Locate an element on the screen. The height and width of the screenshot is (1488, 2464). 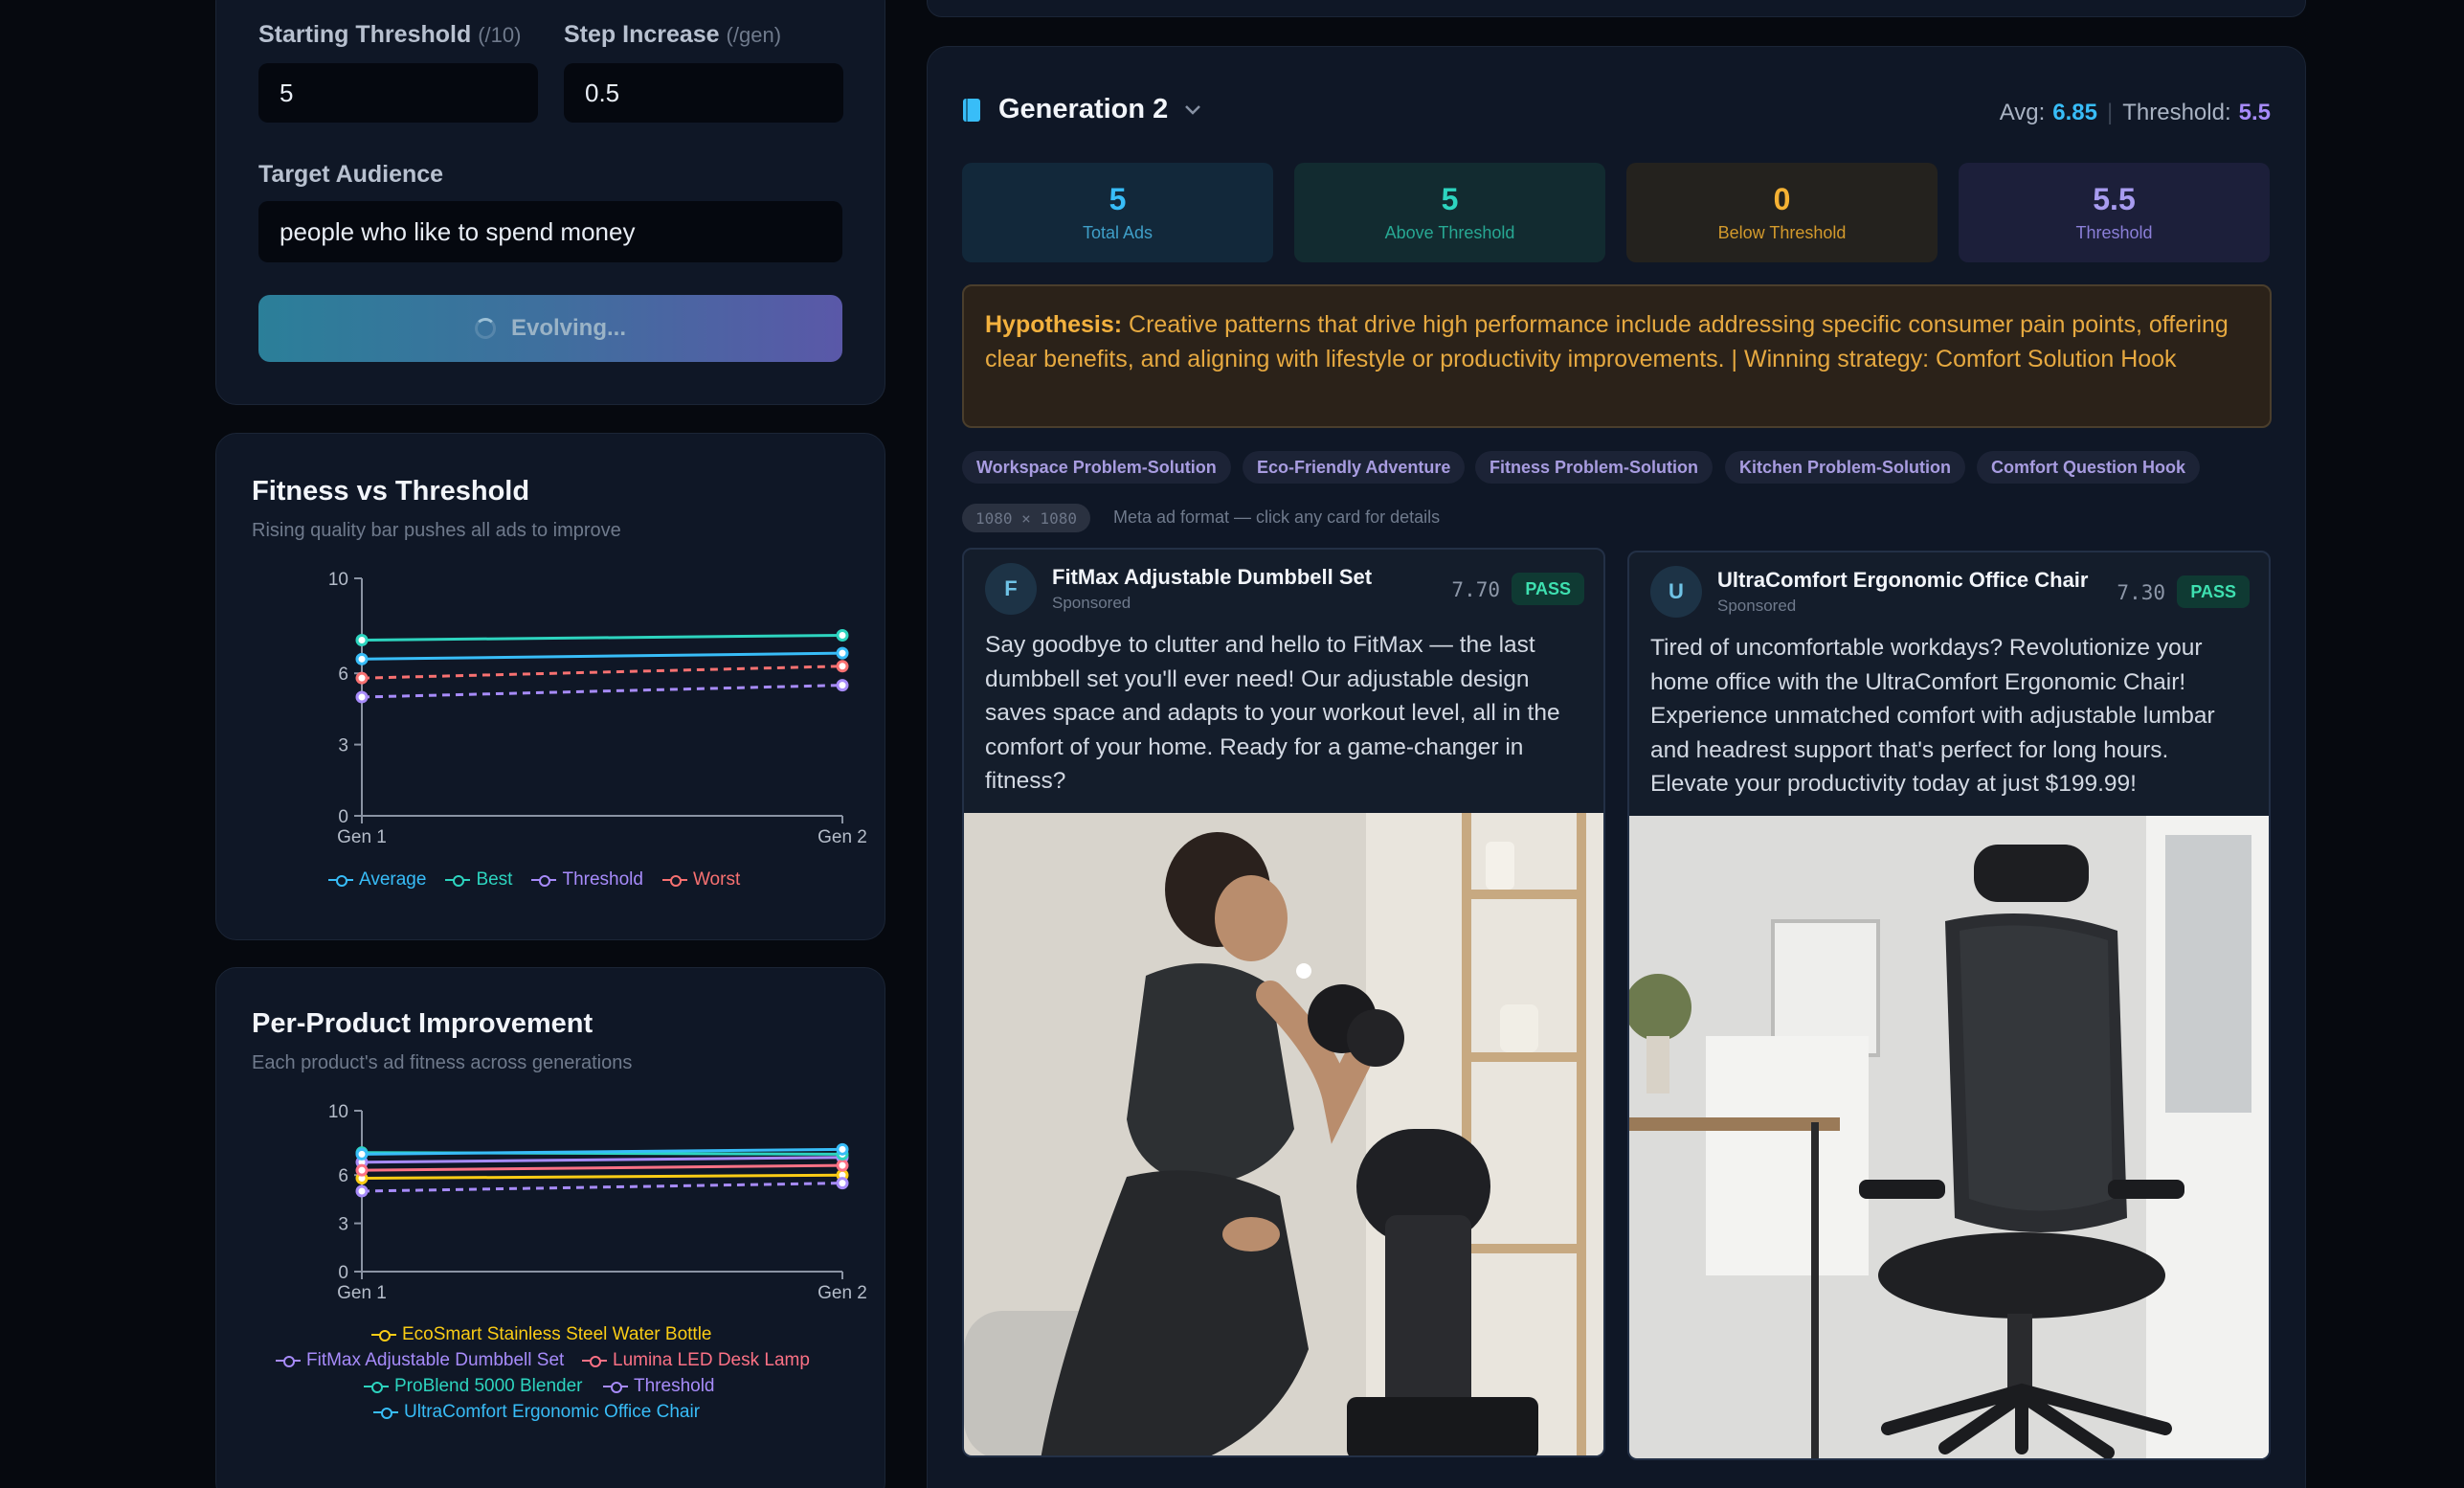
loading-spinner-icon is located at coordinates (485, 329).